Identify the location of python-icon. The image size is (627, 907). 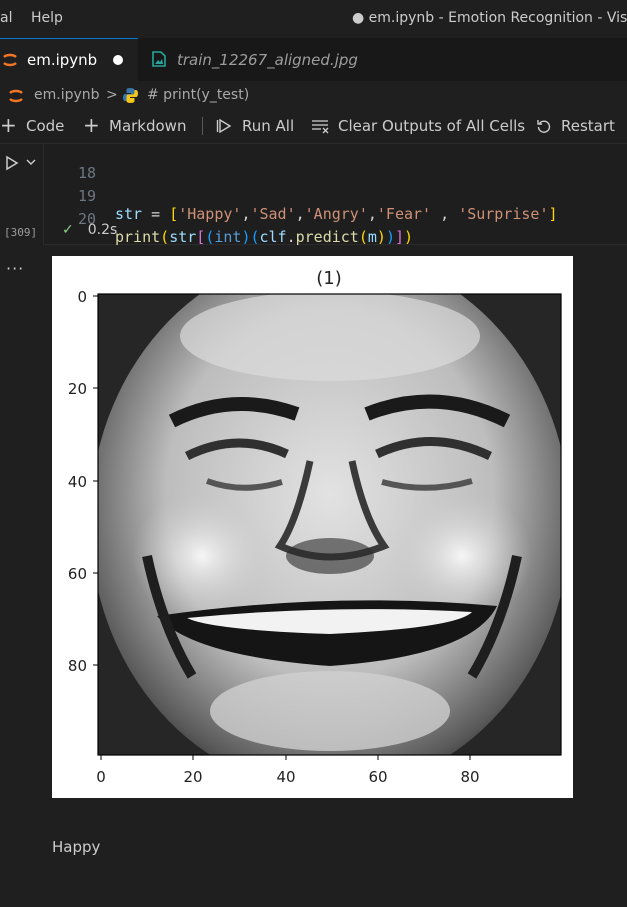
(130, 95).